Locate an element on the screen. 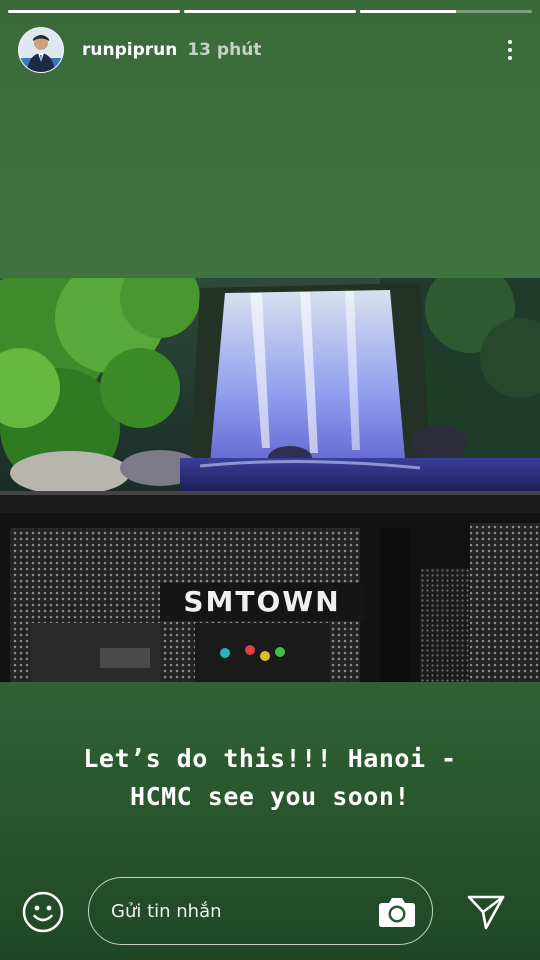 This screenshot has height=960, width=540. story-progress-bars is located at coordinates (270, 11).